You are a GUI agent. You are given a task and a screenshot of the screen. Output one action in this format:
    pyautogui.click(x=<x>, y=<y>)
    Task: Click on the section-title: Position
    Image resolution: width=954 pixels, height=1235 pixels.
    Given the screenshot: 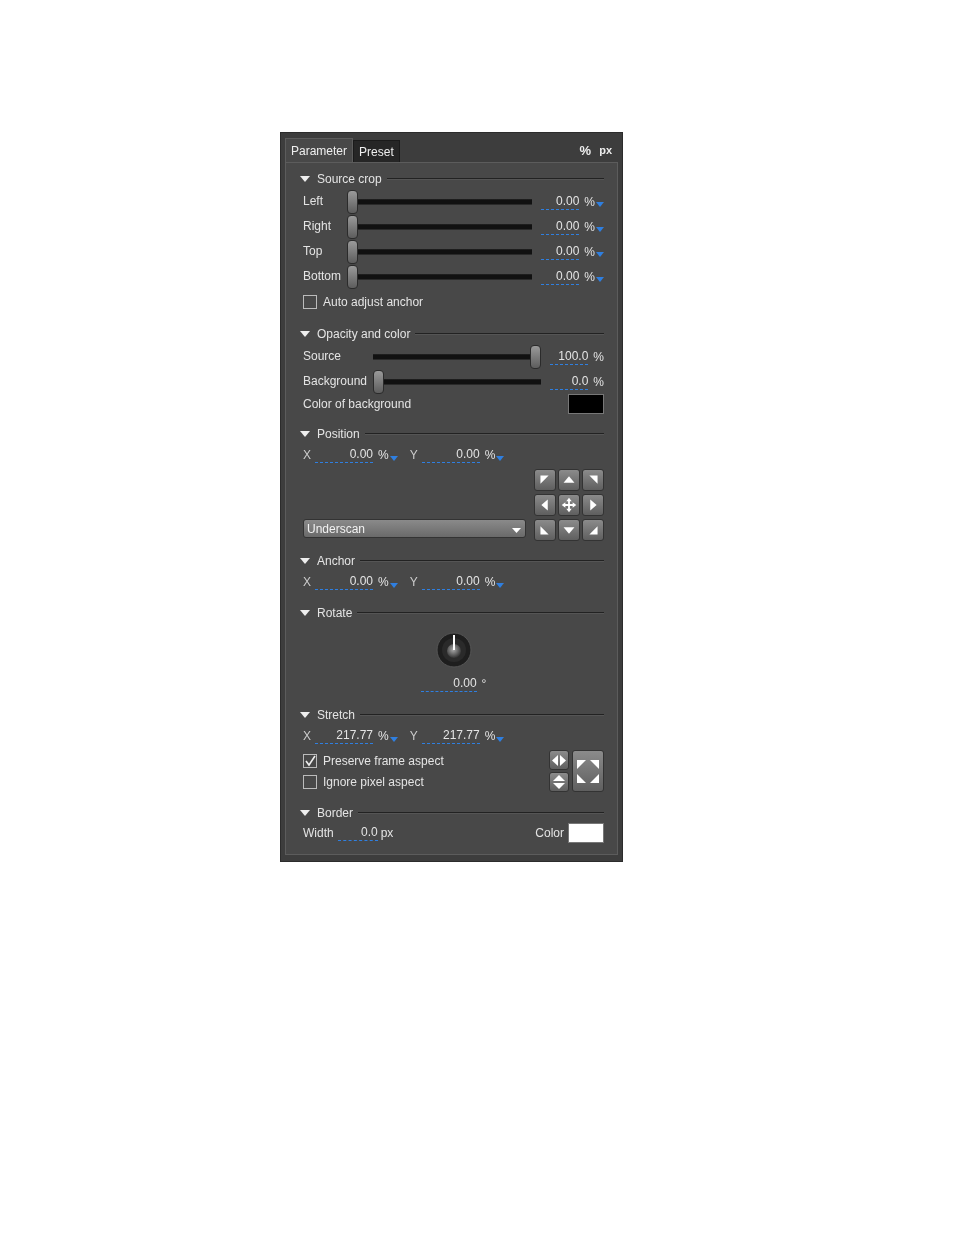 What is the action you would take?
    pyautogui.click(x=338, y=434)
    